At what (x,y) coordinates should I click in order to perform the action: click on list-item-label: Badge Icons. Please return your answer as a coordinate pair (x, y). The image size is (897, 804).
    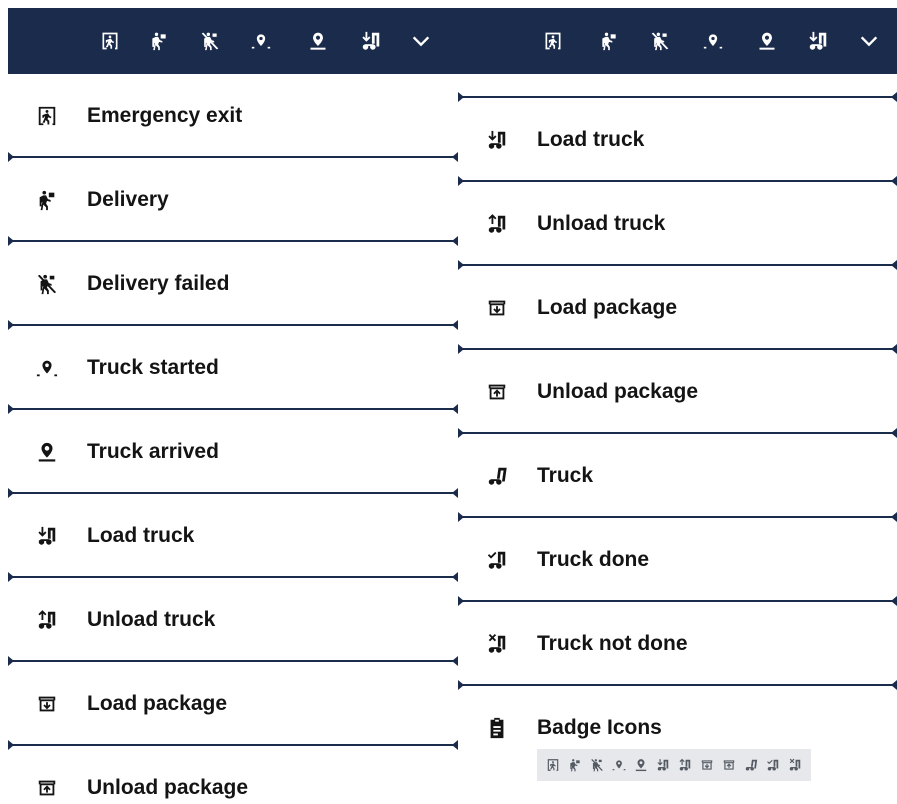
    Looking at the image, I should click on (599, 727).